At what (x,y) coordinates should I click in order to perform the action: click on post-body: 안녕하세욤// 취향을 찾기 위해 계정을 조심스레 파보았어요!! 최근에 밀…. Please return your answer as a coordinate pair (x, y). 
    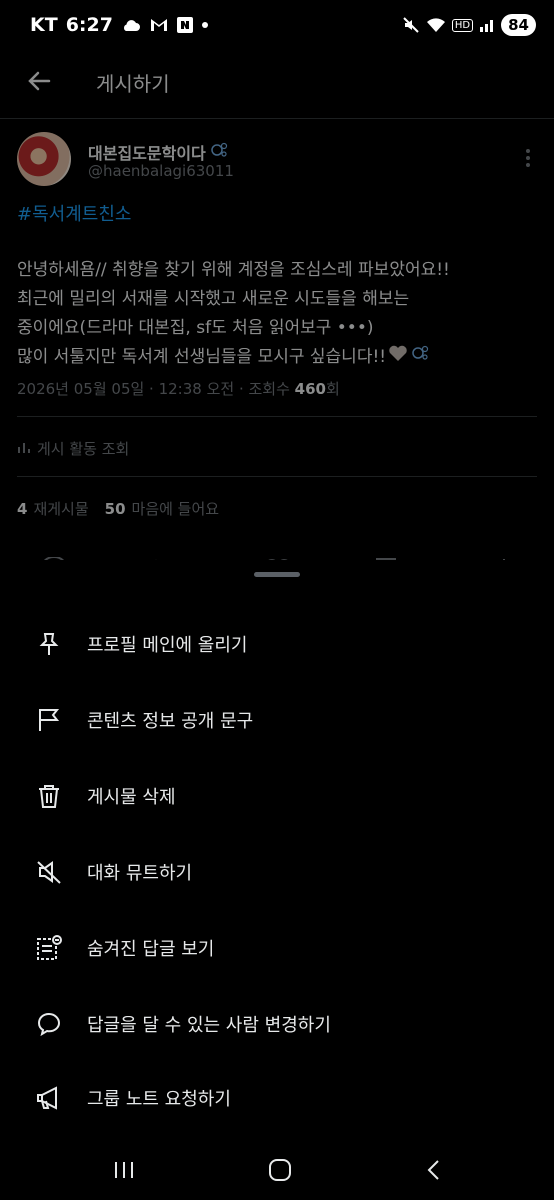
    Looking at the image, I should click on (277, 314).